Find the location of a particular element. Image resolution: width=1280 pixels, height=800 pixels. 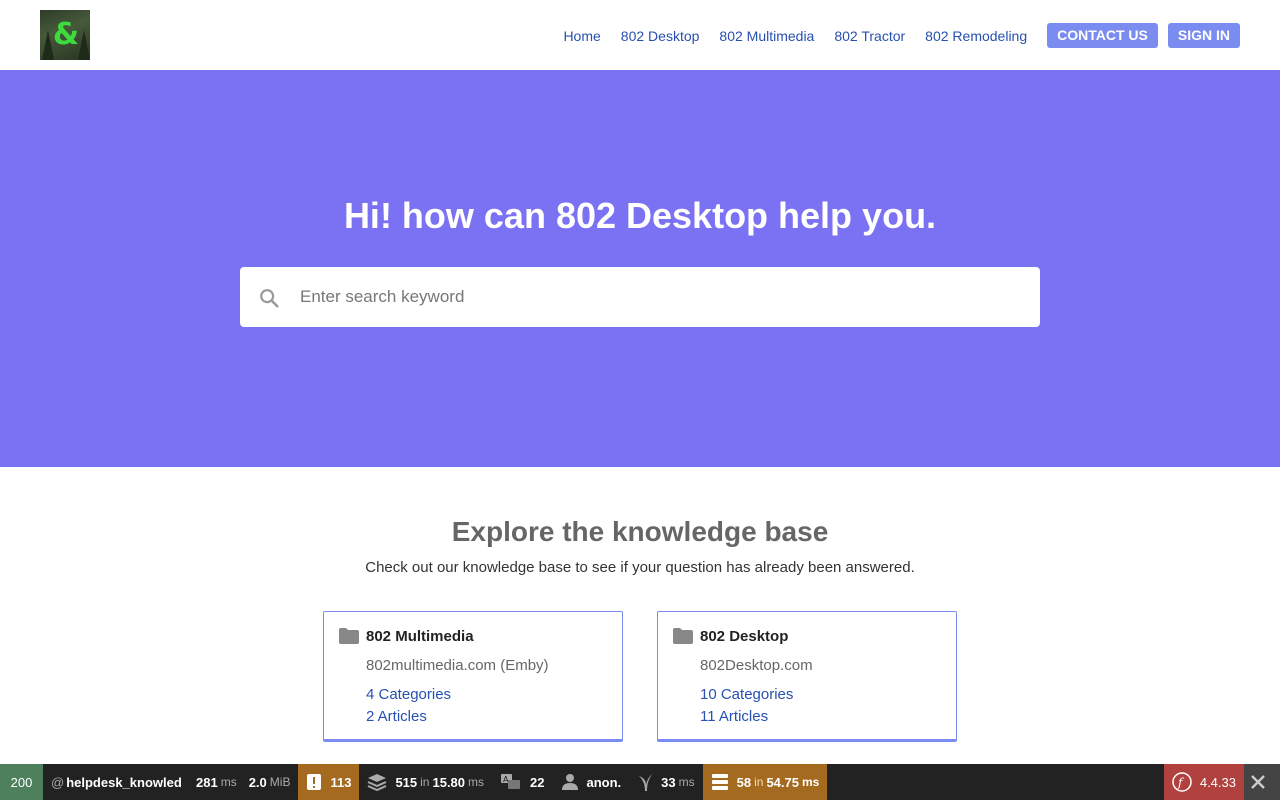

route-panel: @ helpdesk_knowled is located at coordinates (115, 782).